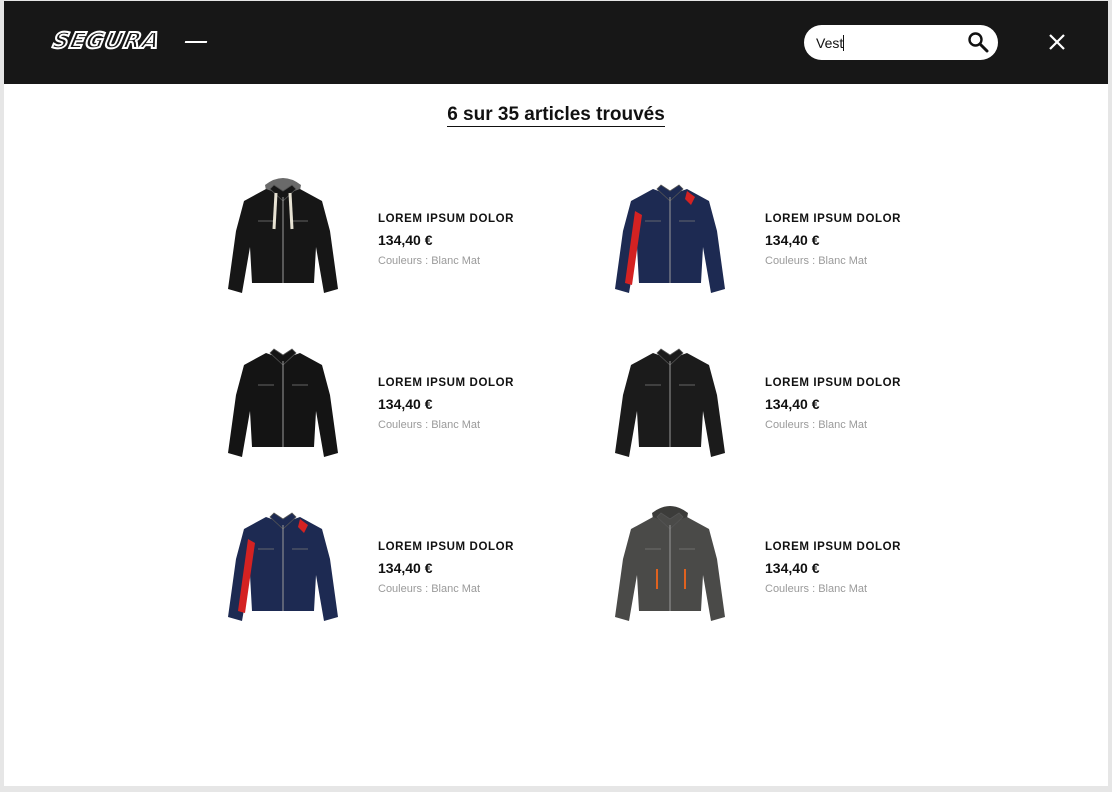 The height and width of the screenshot is (792, 1112). Describe the element at coordinates (978, 42) in the screenshot. I see `search-icon` at that location.